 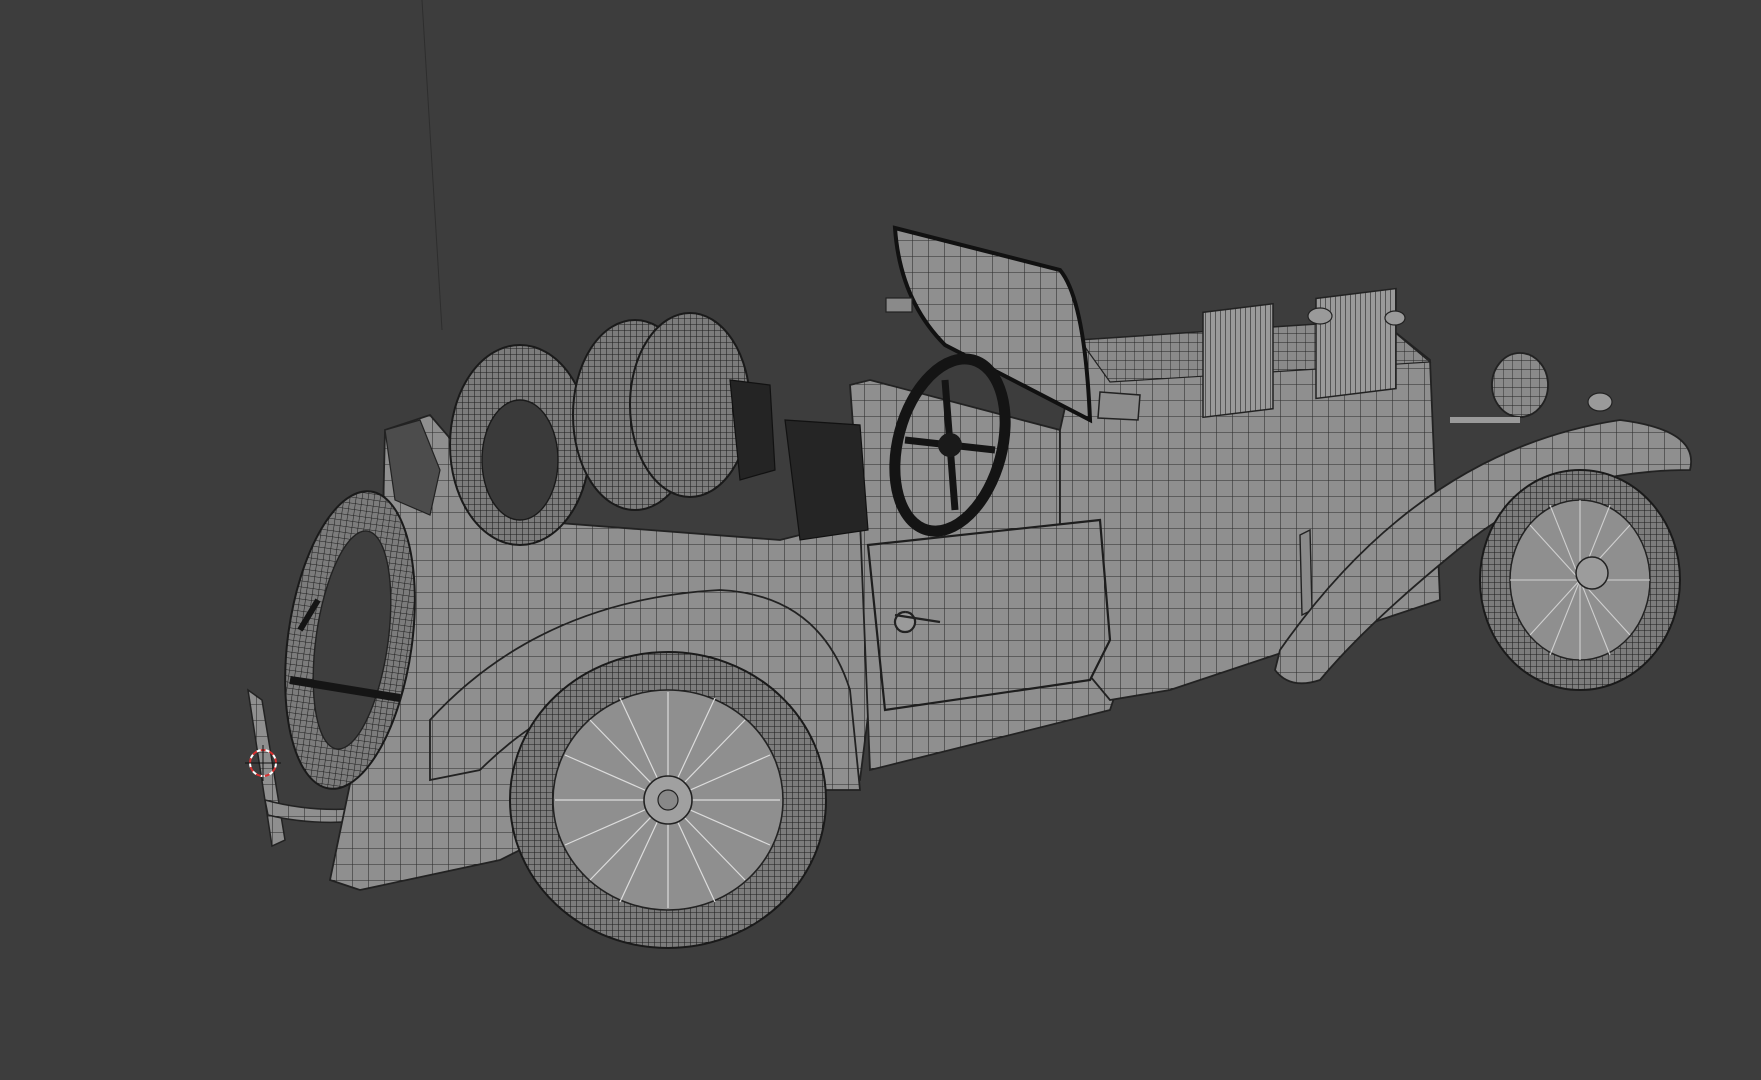 What do you see at coordinates (263, 763) in the screenshot?
I see `3d-cursor-icon` at bounding box center [263, 763].